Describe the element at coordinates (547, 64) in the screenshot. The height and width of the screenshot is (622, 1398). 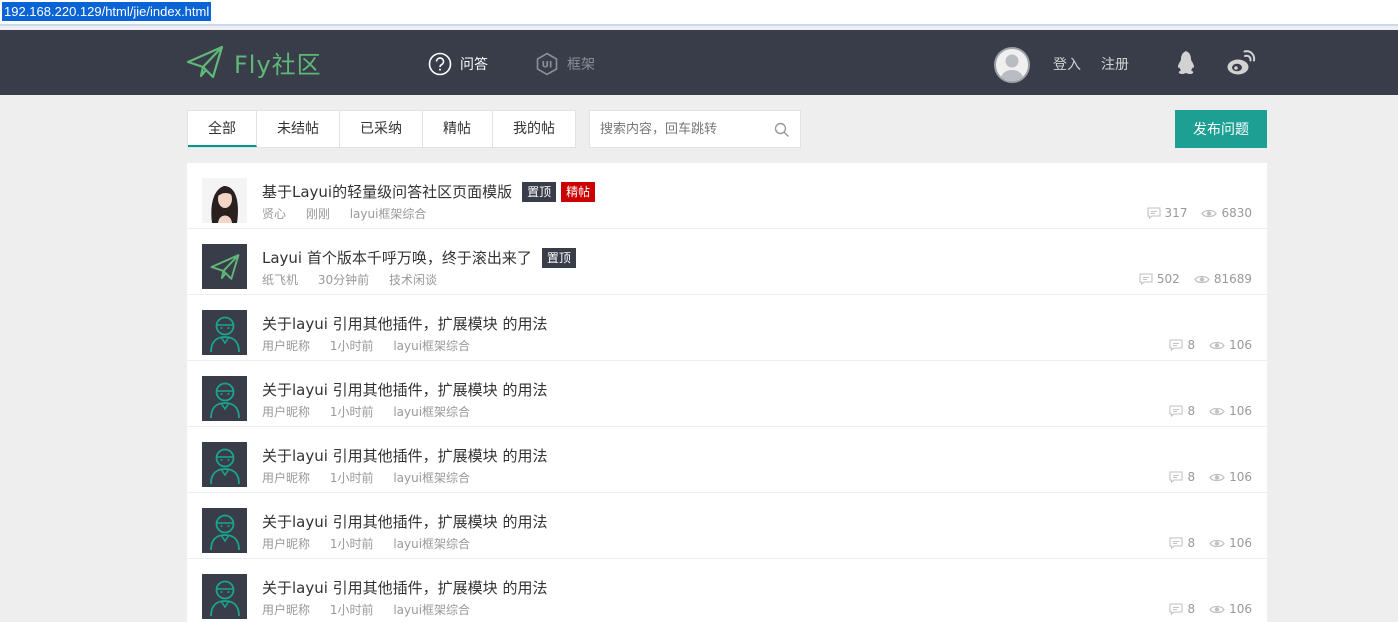
I see `ui-badge-icon: UI` at that location.